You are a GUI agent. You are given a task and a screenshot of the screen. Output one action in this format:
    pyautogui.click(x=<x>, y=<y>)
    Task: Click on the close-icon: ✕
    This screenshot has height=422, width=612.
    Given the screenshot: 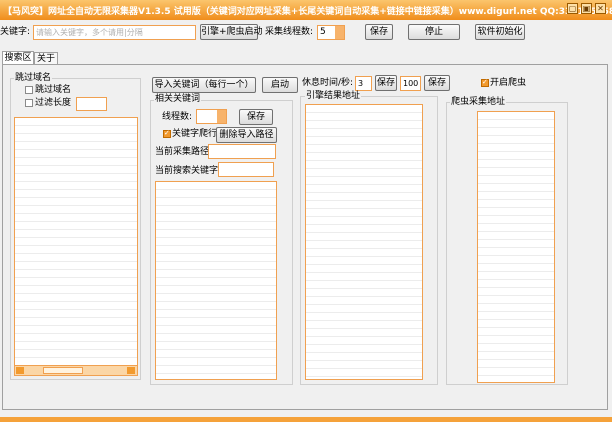 What is the action you would take?
    pyautogui.click(x=600, y=8)
    